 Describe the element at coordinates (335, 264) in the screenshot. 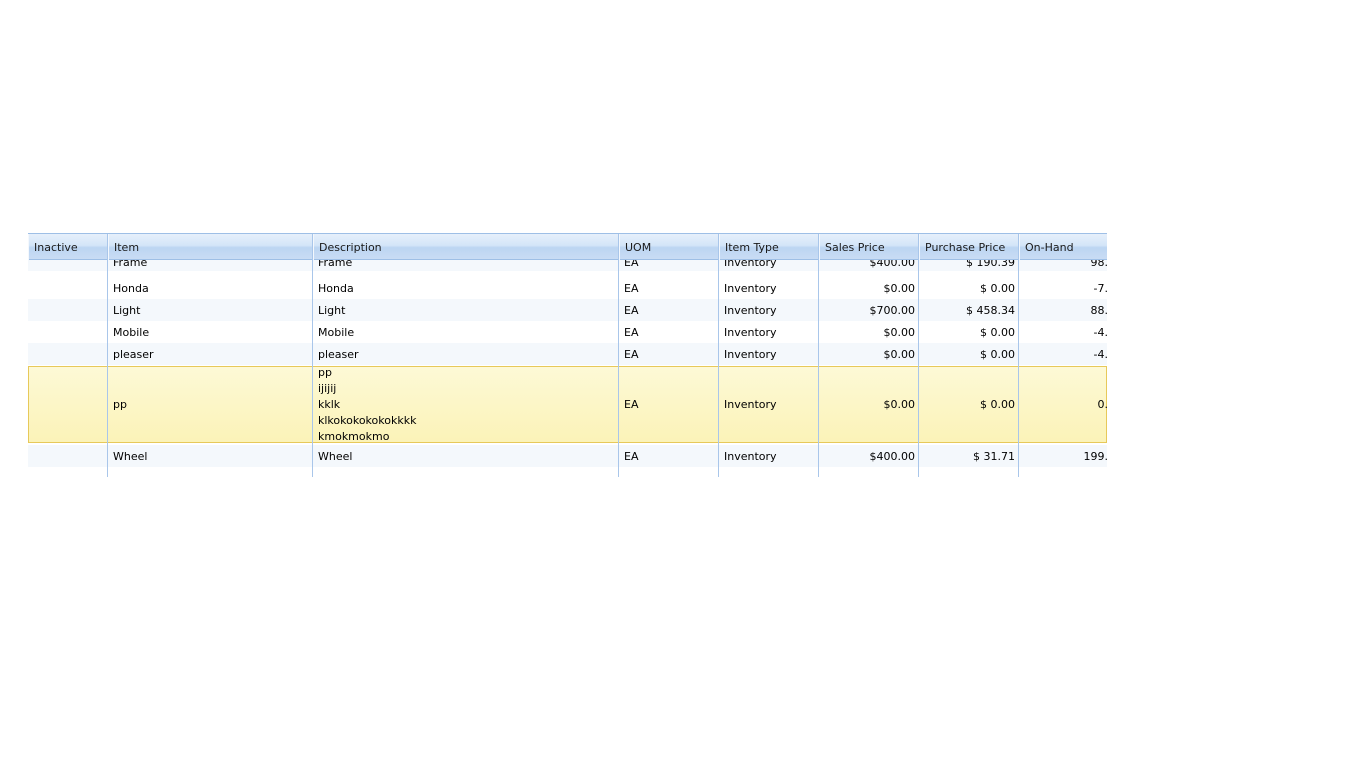

I see `description-line: Frame` at that location.